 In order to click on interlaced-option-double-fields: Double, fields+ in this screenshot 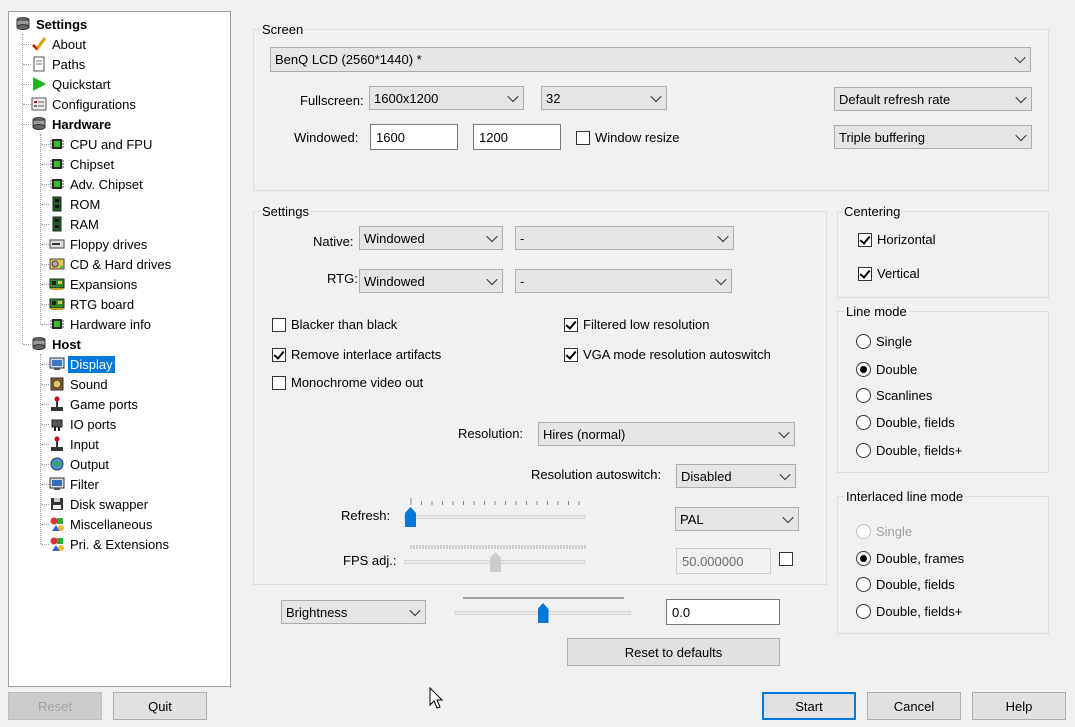, I will do `click(909, 611)`.